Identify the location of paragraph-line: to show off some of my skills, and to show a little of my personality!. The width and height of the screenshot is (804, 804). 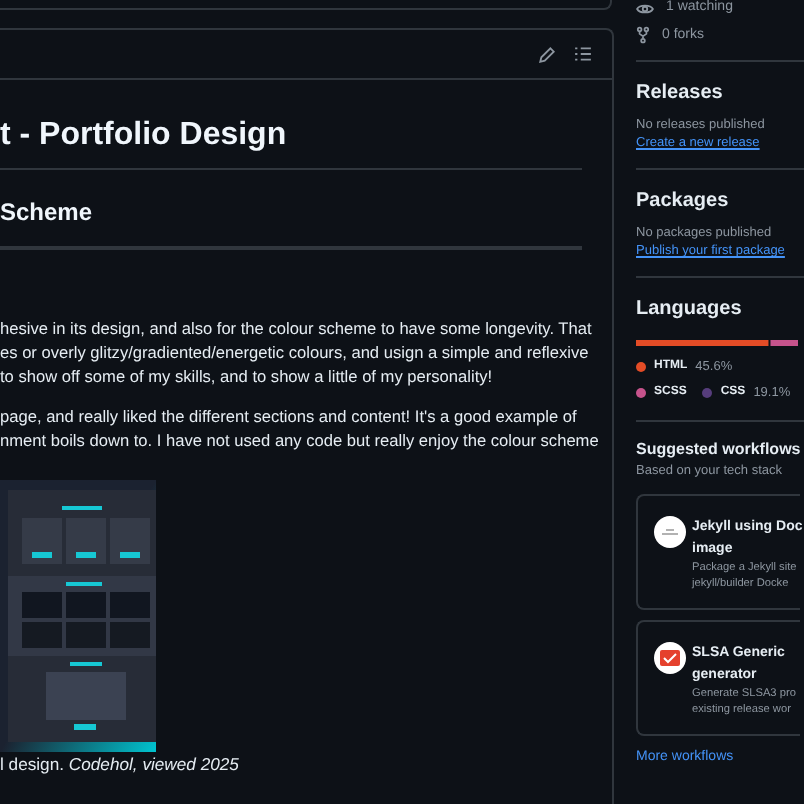
(247, 376).